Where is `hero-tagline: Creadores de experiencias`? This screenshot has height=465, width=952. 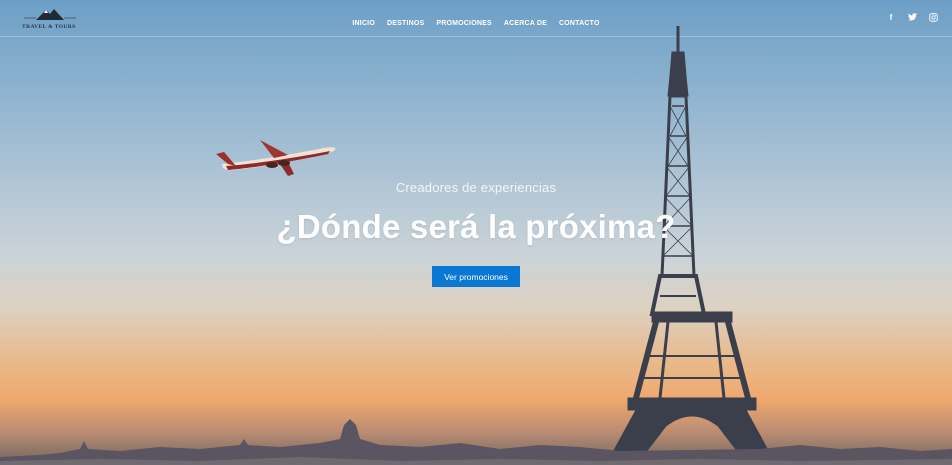 hero-tagline: Creadores de experiencias is located at coordinates (476, 187).